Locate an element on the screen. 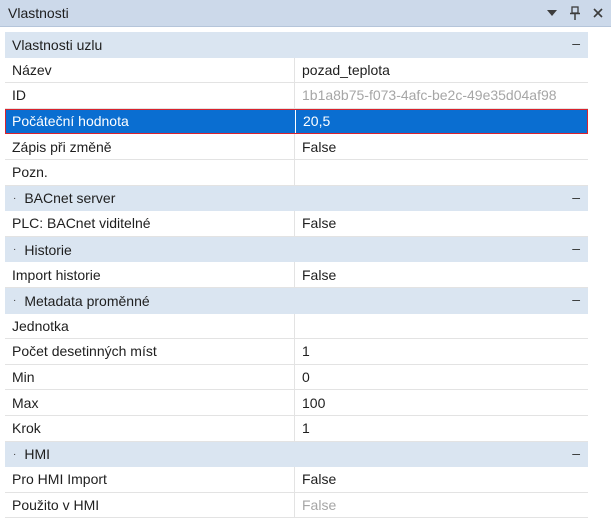  property-row: Počáteční hodnota 20,5 is located at coordinates (296, 121).